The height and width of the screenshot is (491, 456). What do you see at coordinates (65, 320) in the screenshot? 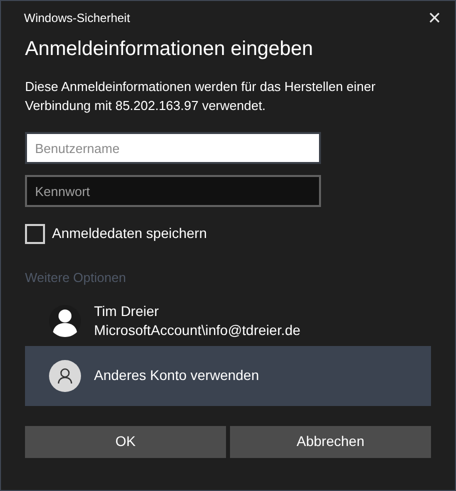
I see `user-avatar-icon` at bounding box center [65, 320].